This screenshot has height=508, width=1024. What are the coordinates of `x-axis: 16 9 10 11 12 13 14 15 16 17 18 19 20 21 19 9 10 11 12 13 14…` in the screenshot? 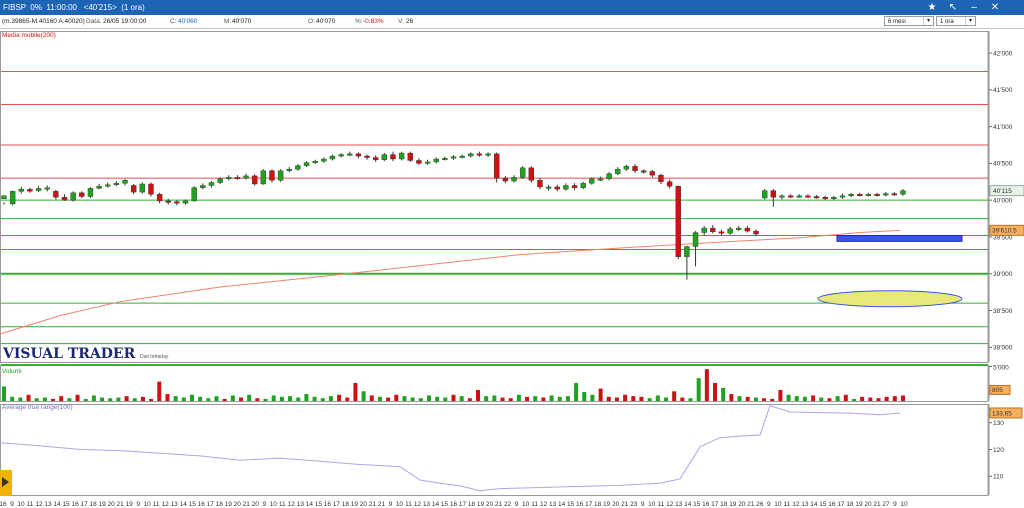 It's located at (454, 504).